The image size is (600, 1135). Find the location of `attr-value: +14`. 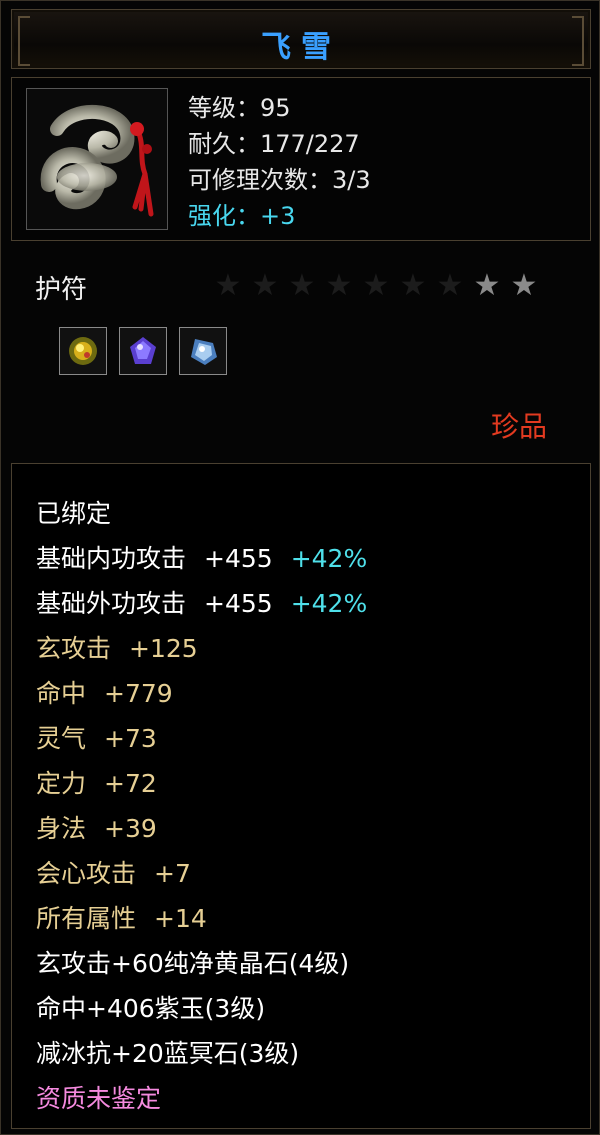

attr-value: +14 is located at coordinates (180, 918).